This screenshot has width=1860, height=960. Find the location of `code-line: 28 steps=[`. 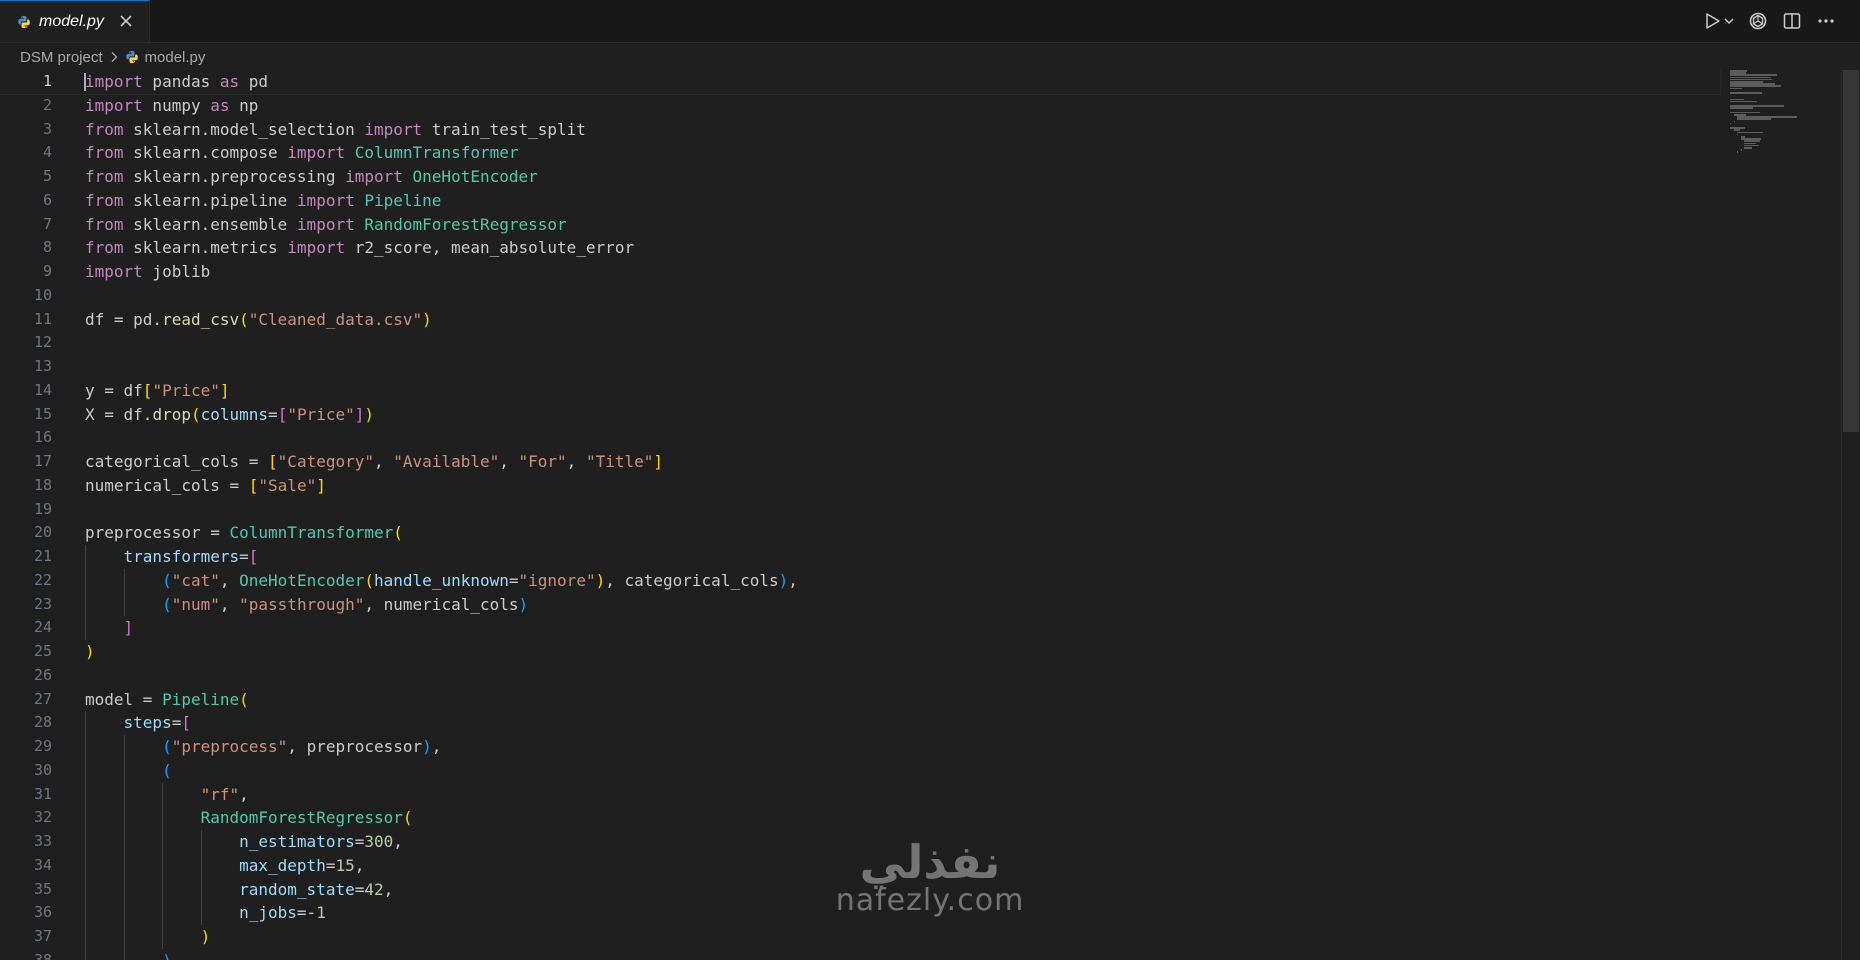

code-line: 28 steps=[ is located at coordinates (860, 723).